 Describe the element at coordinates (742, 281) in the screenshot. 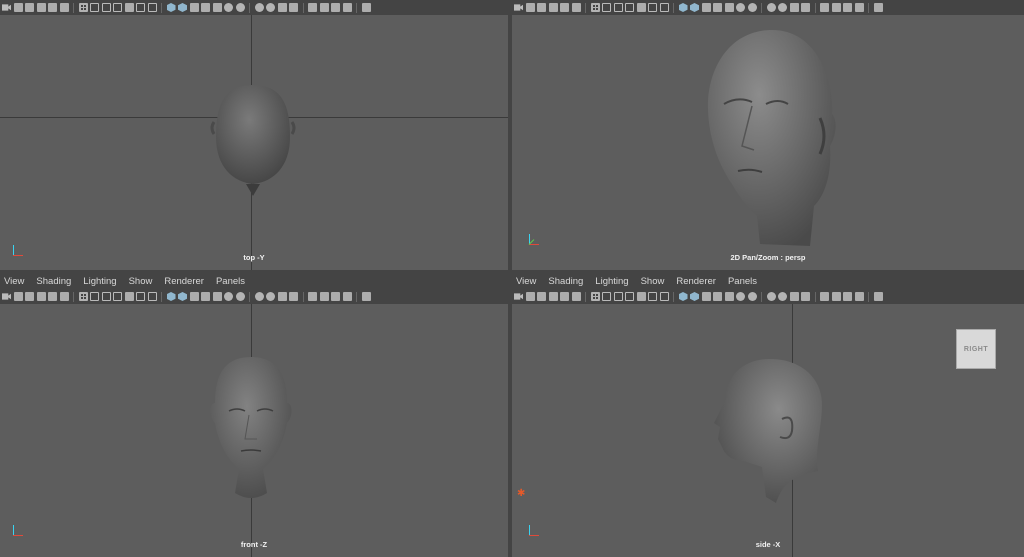

I see `menu-panels: Panels` at that location.